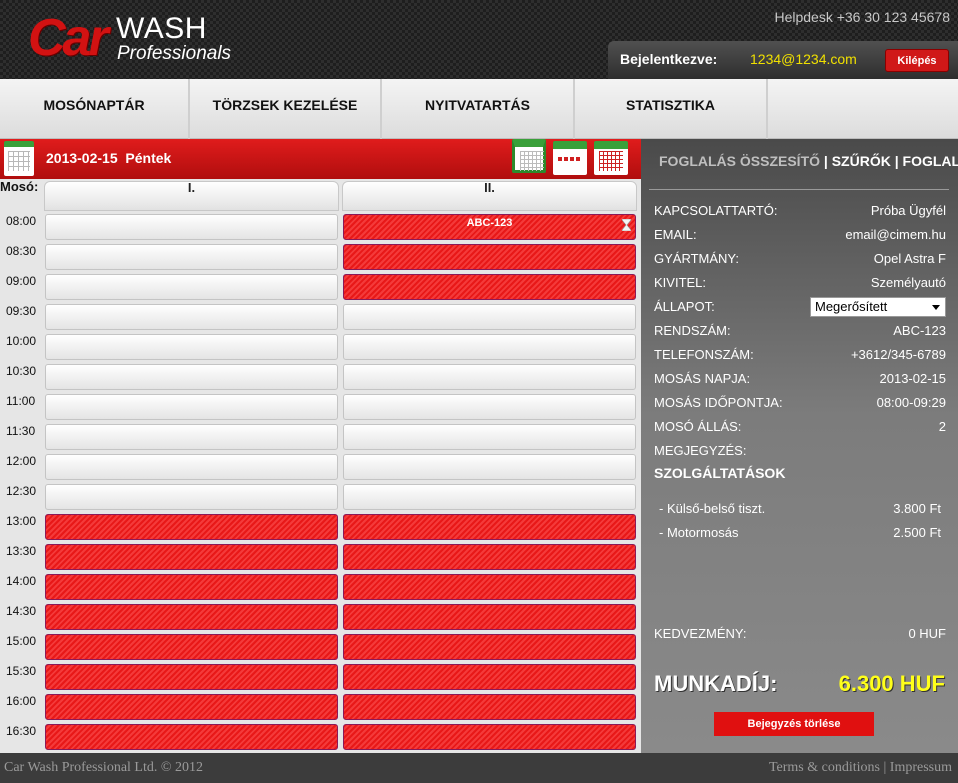 The width and height of the screenshot is (958, 783). What do you see at coordinates (108, 158) in the screenshot?
I see `calendar-date: 2013-02-15 Péntek` at bounding box center [108, 158].